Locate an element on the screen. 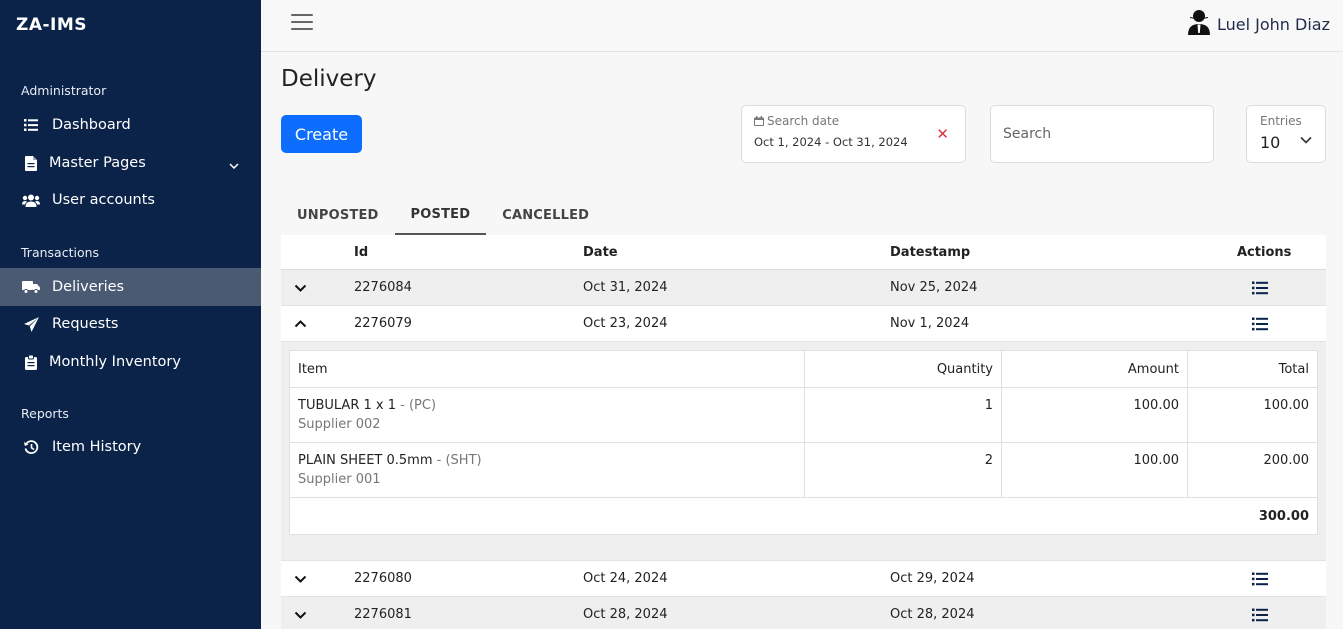 This screenshot has width=1343, height=629. section-title-administrator: Administrator is located at coordinates (64, 90).